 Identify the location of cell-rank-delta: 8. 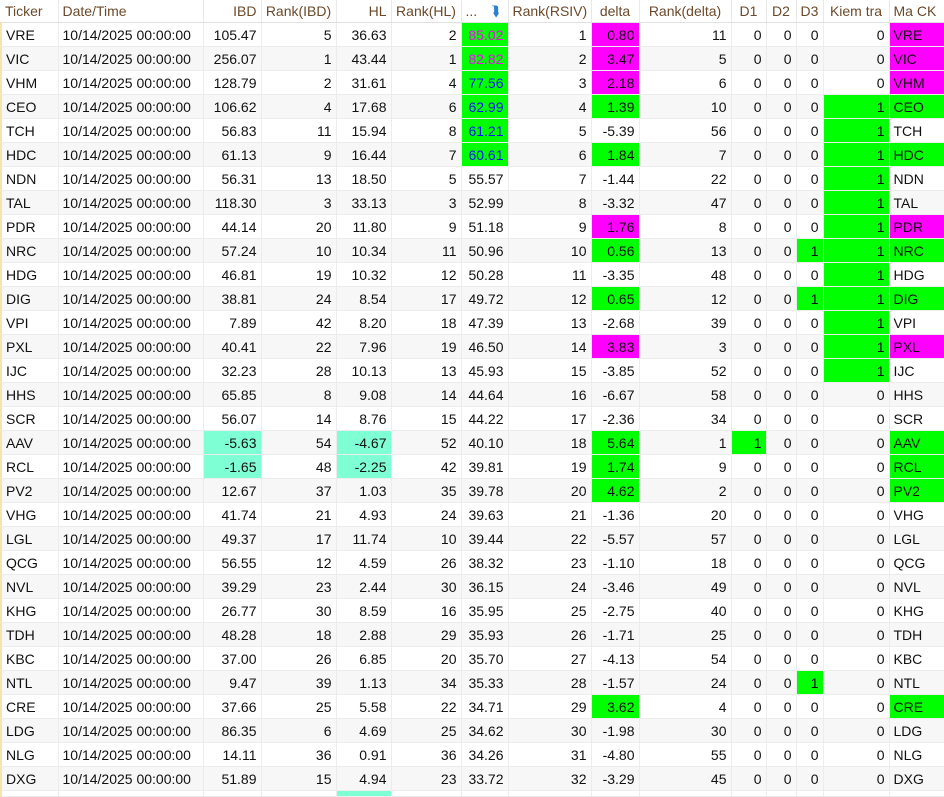
(685, 226).